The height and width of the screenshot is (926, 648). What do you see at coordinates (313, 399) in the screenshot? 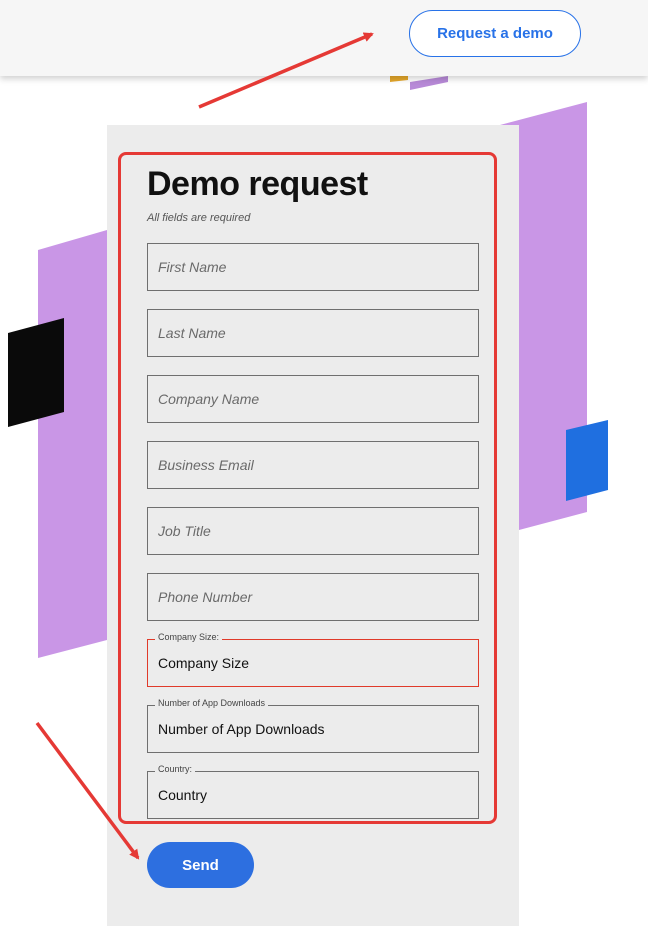
I see `company-name-input` at bounding box center [313, 399].